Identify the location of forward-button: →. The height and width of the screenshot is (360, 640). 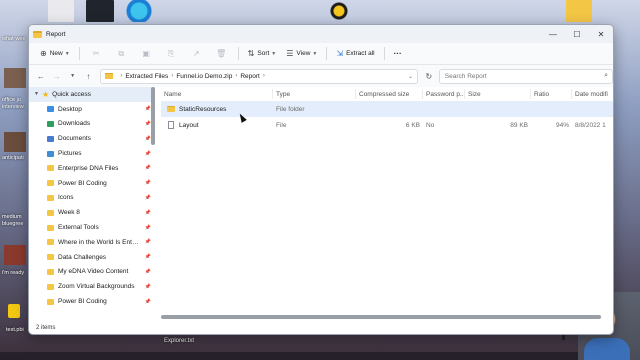
(57, 76).